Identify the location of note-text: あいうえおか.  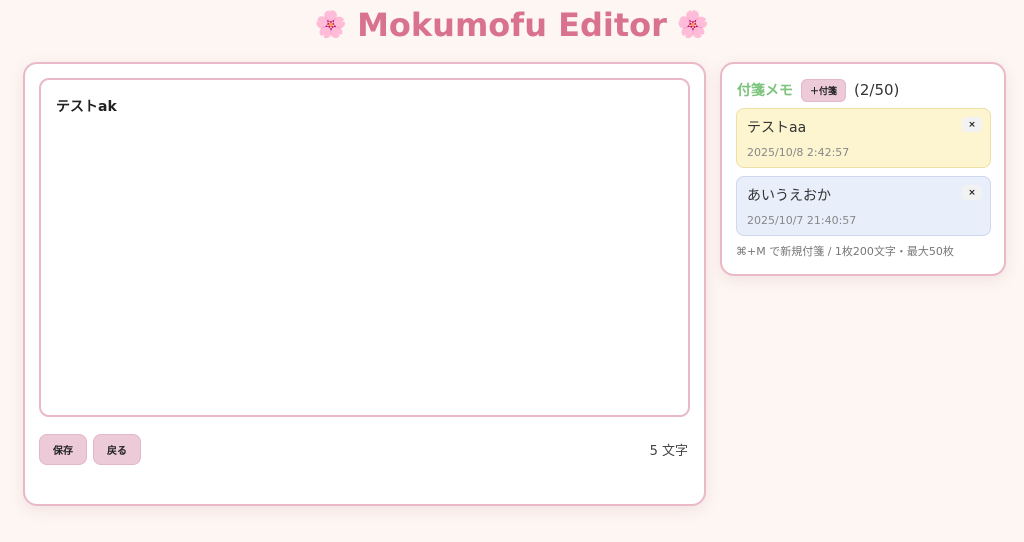
(789, 196).